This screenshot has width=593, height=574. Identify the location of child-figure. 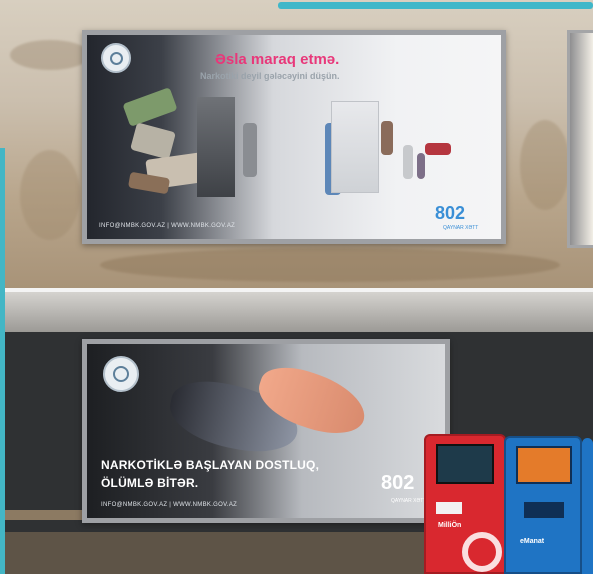
(421, 166).